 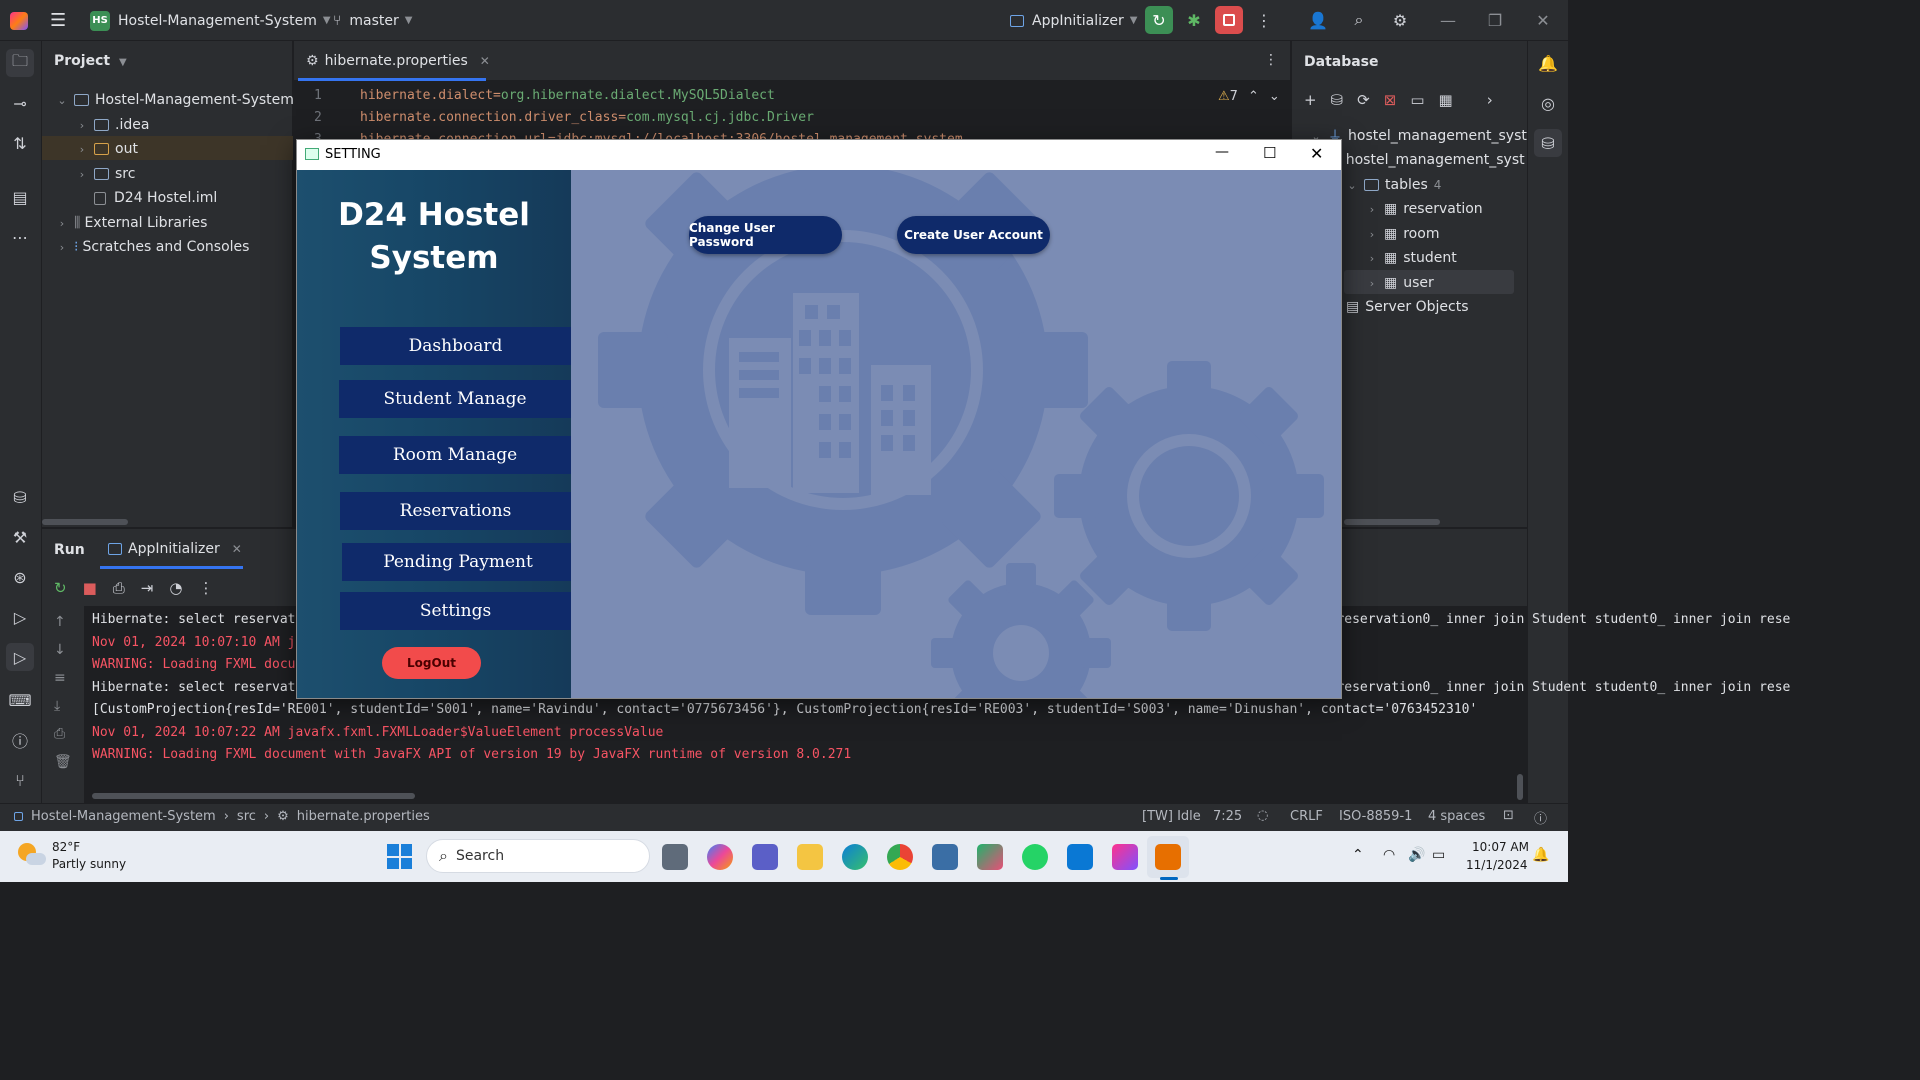 I want to click on task-view-icon, so click(x=675, y=857).